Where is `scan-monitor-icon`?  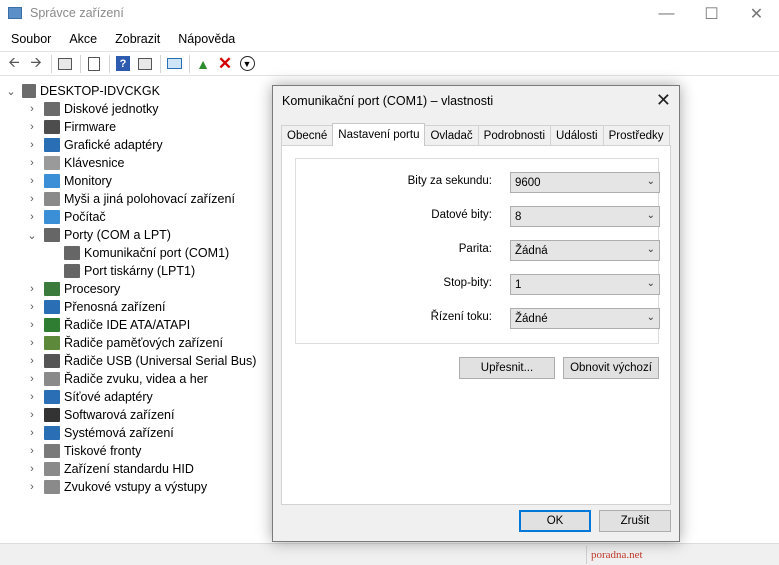
scan-monitor-icon is located at coordinates (174, 64).